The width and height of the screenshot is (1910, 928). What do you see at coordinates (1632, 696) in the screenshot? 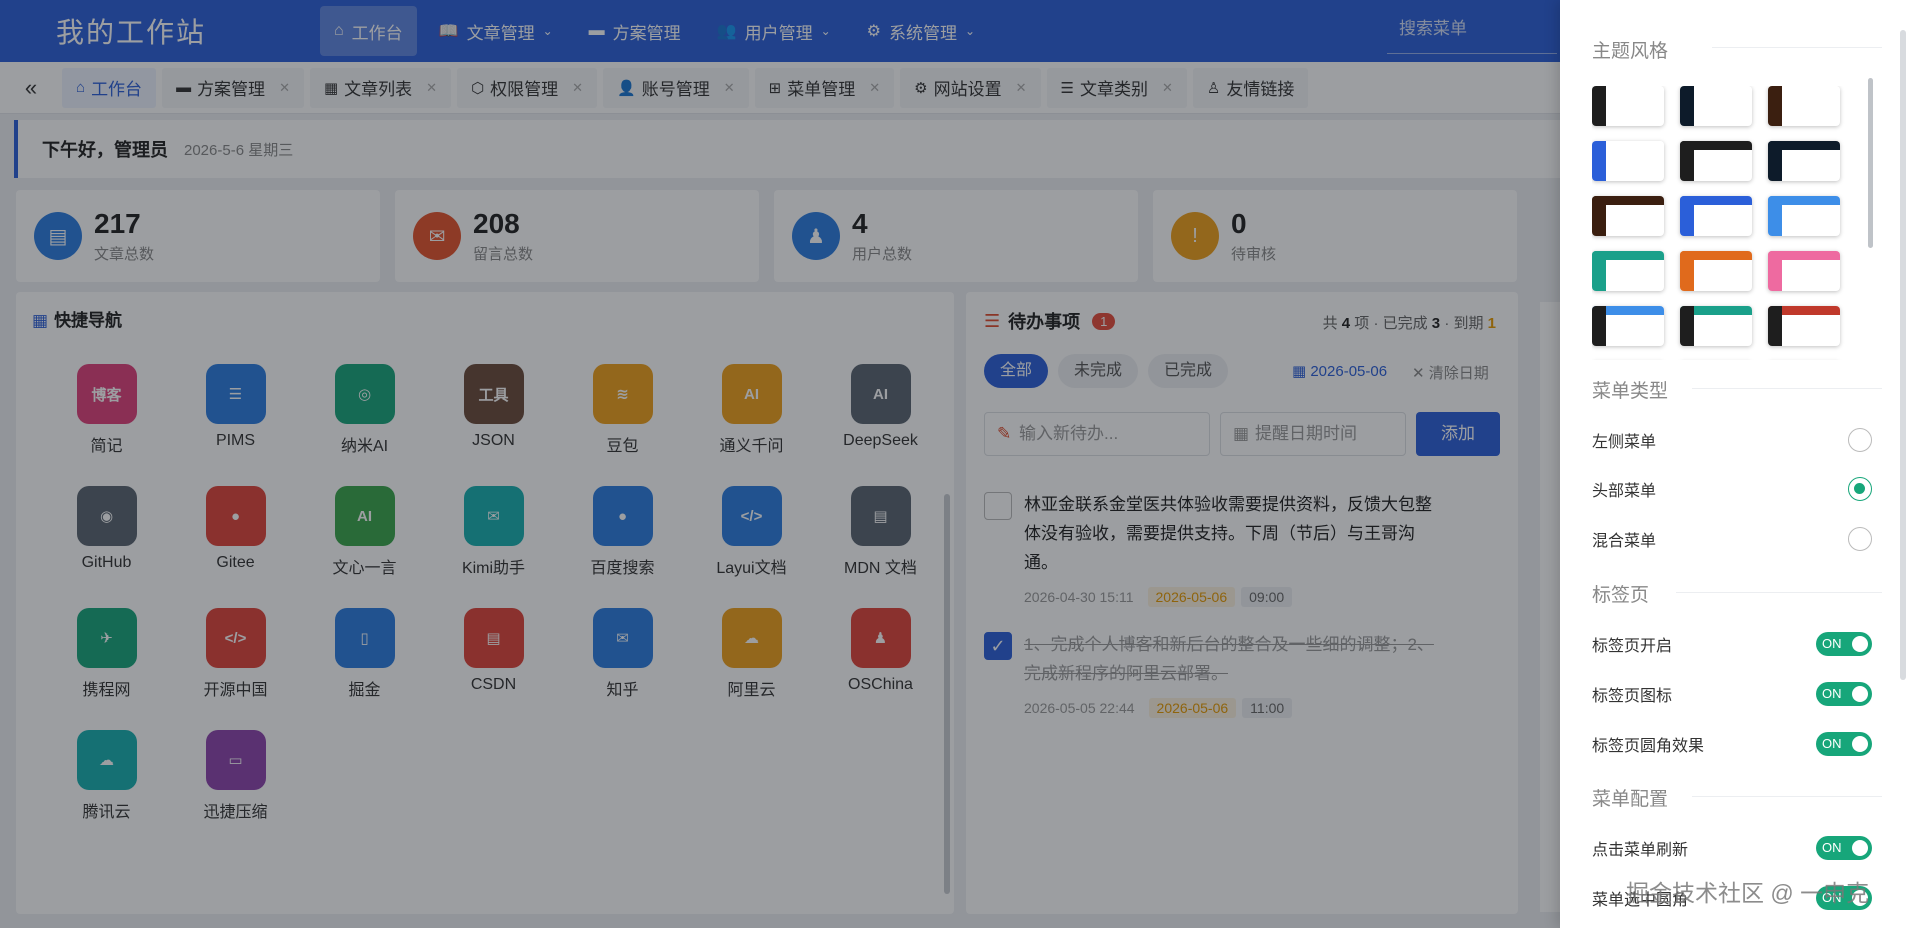
I see `option-label: 标签页图标` at bounding box center [1632, 696].